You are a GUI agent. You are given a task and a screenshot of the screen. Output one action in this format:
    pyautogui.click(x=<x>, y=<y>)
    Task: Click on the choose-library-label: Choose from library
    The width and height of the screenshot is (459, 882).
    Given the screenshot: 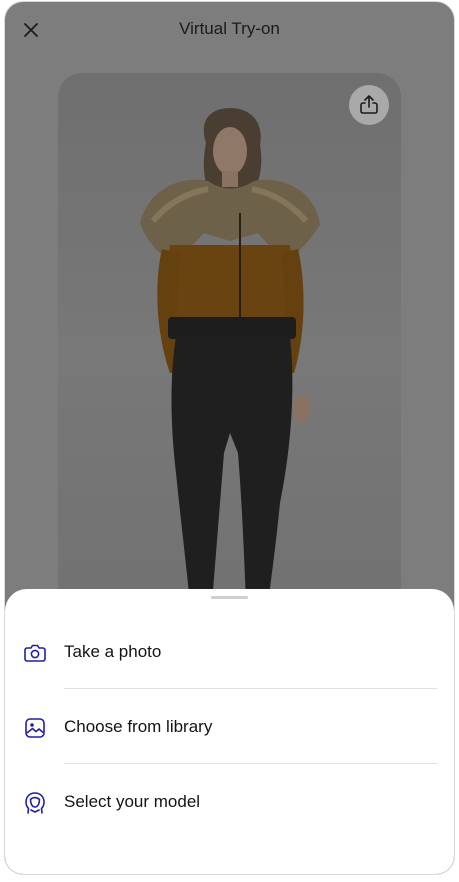 What is the action you would take?
    pyautogui.click(x=138, y=726)
    